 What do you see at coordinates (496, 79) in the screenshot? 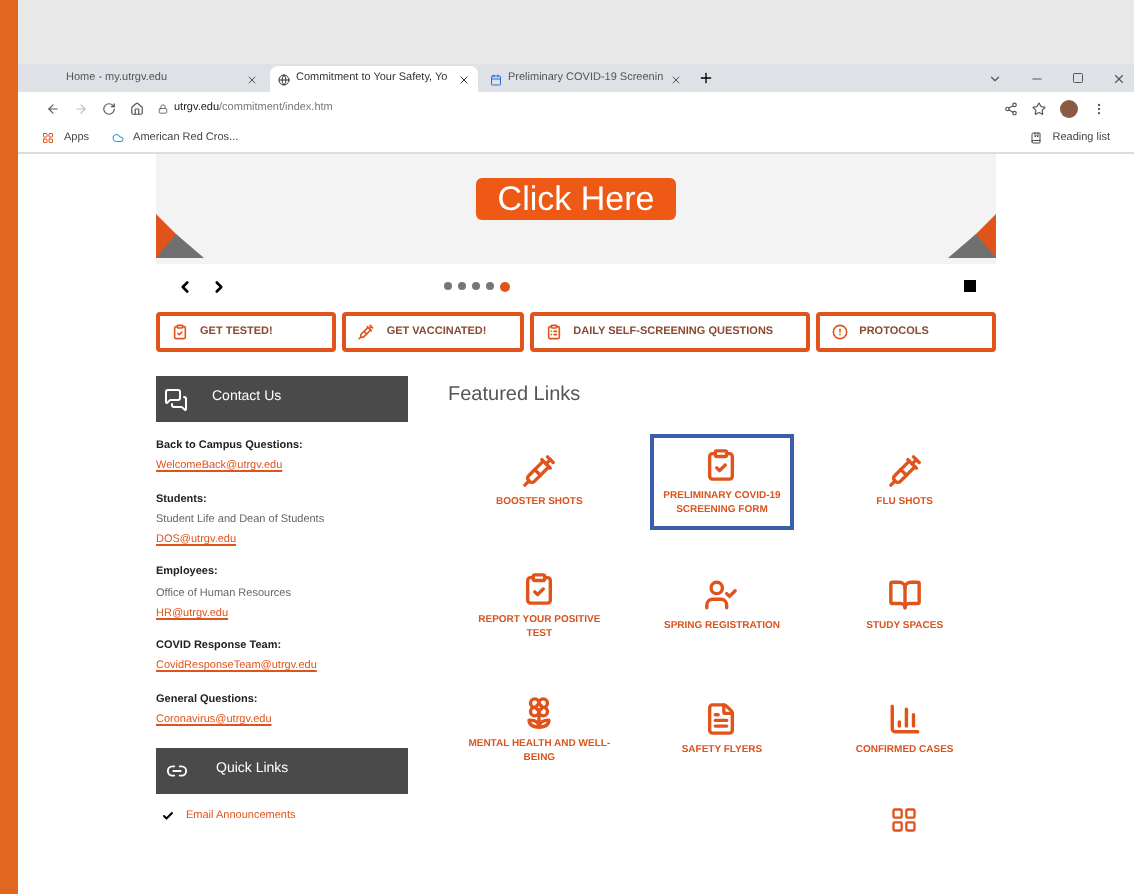
I see `calendar-icon` at bounding box center [496, 79].